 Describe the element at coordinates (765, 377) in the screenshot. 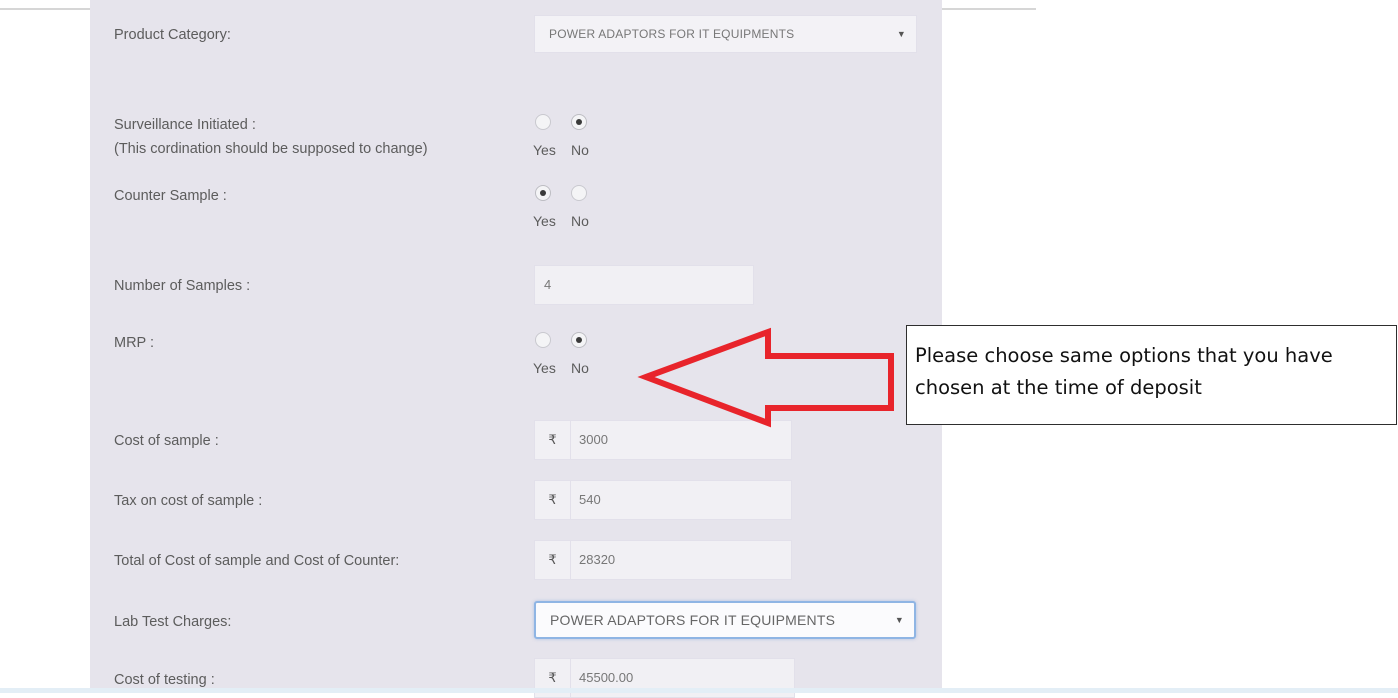

I see `annotation-arrow-shape` at that location.